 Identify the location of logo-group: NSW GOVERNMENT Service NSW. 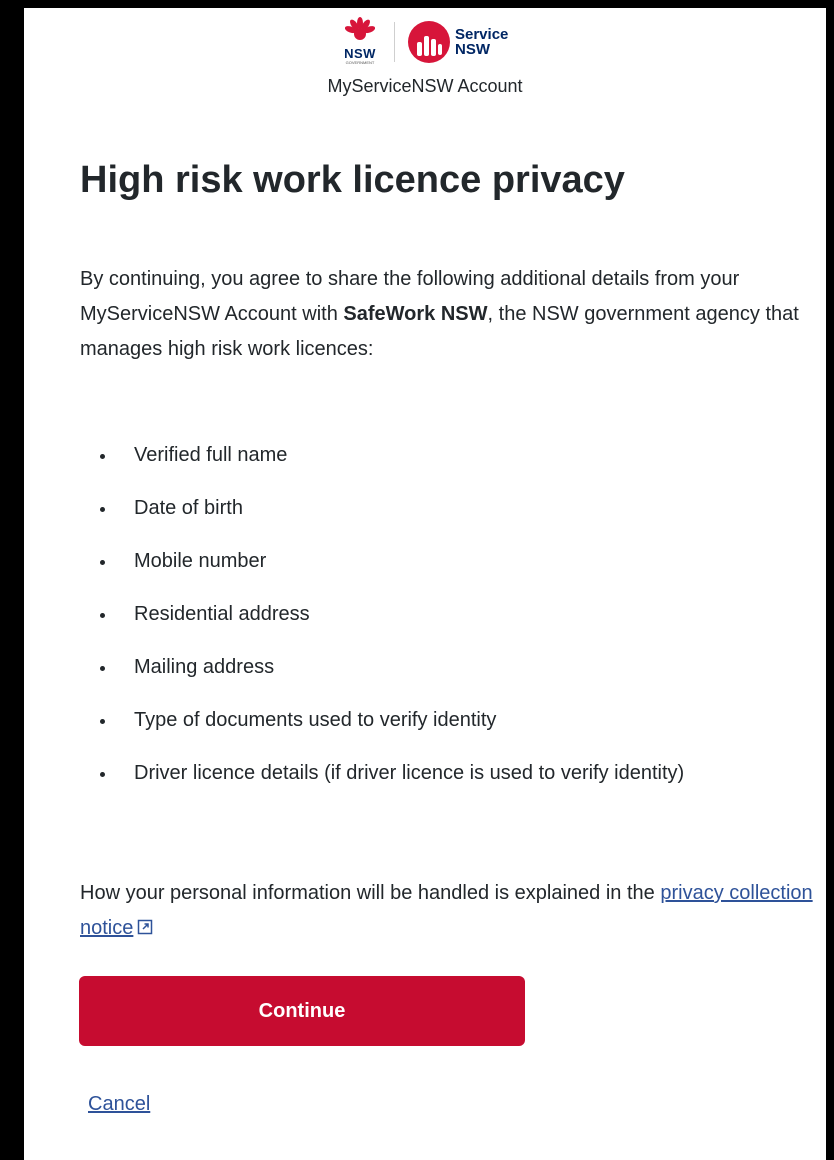
(421, 42).